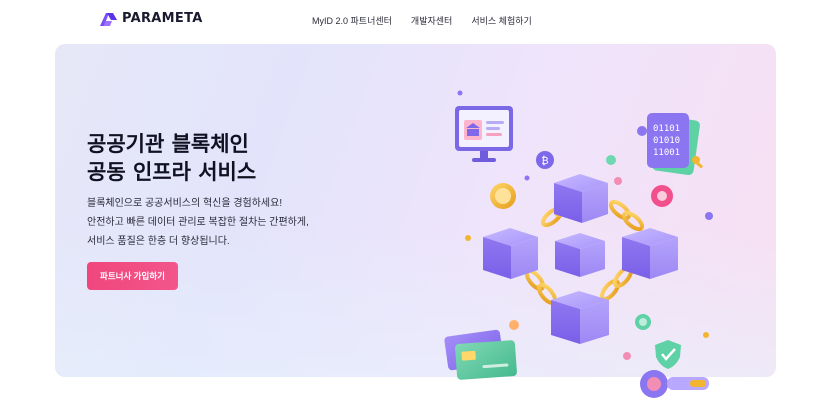  Describe the element at coordinates (352, 20) in the screenshot. I see `nav-myid-partner-center: MyID 2.0 파트너센터` at that location.